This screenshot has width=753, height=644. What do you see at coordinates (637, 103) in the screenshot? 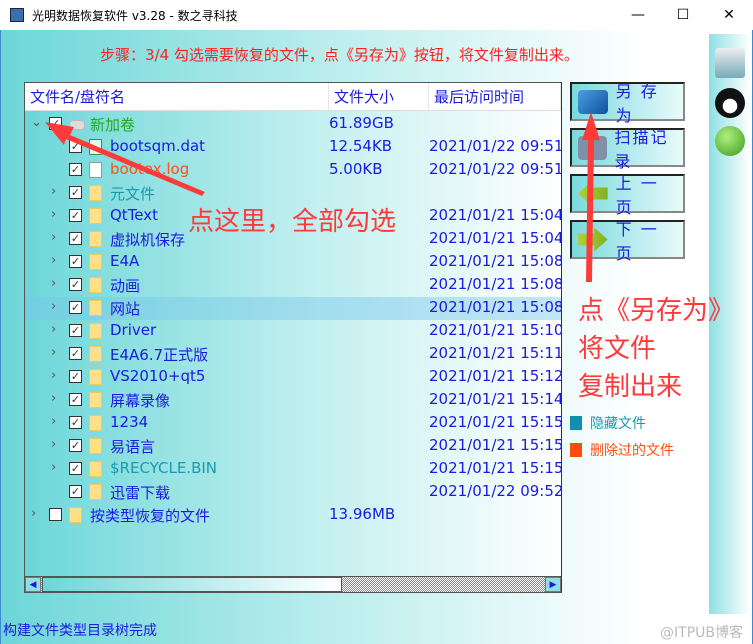
I see `save-as-label: 另 存 为` at bounding box center [637, 103].